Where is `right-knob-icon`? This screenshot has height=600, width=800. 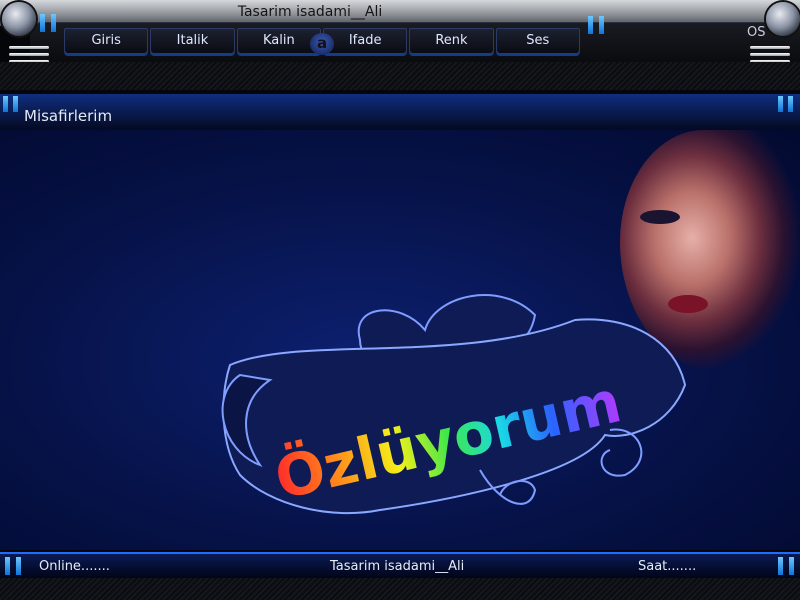
right-knob-icon is located at coordinates (783, 19).